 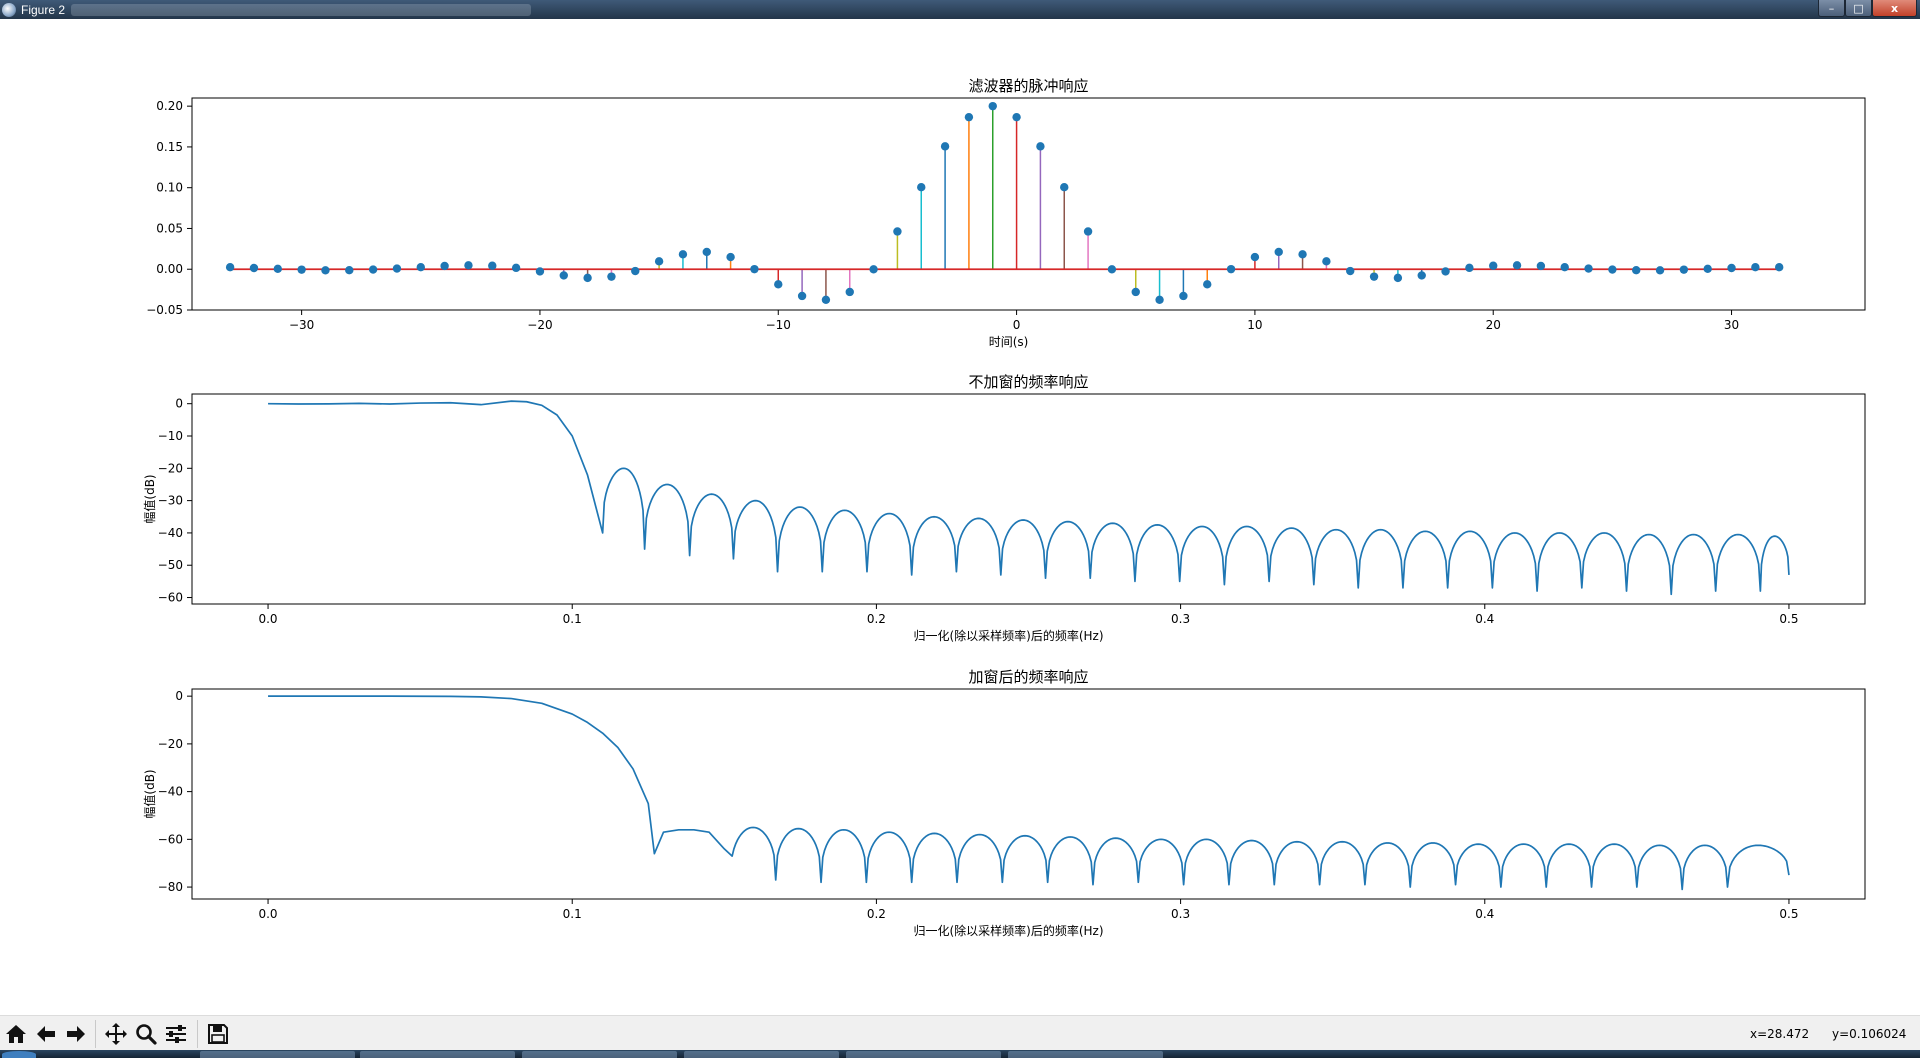 What do you see at coordinates (1858, 8) in the screenshot?
I see `maximize-button: □` at bounding box center [1858, 8].